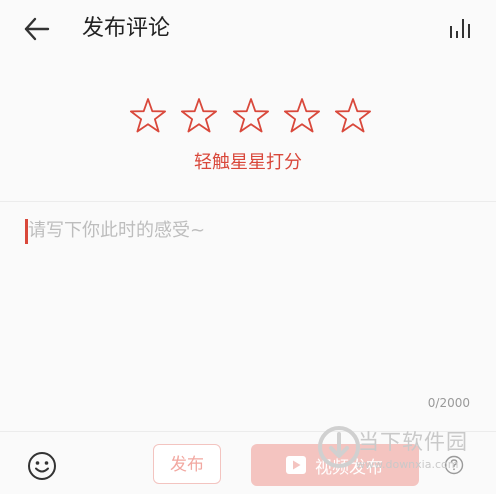 This screenshot has height=494, width=496. What do you see at coordinates (296, 465) in the screenshot?
I see `play-icon` at bounding box center [296, 465].